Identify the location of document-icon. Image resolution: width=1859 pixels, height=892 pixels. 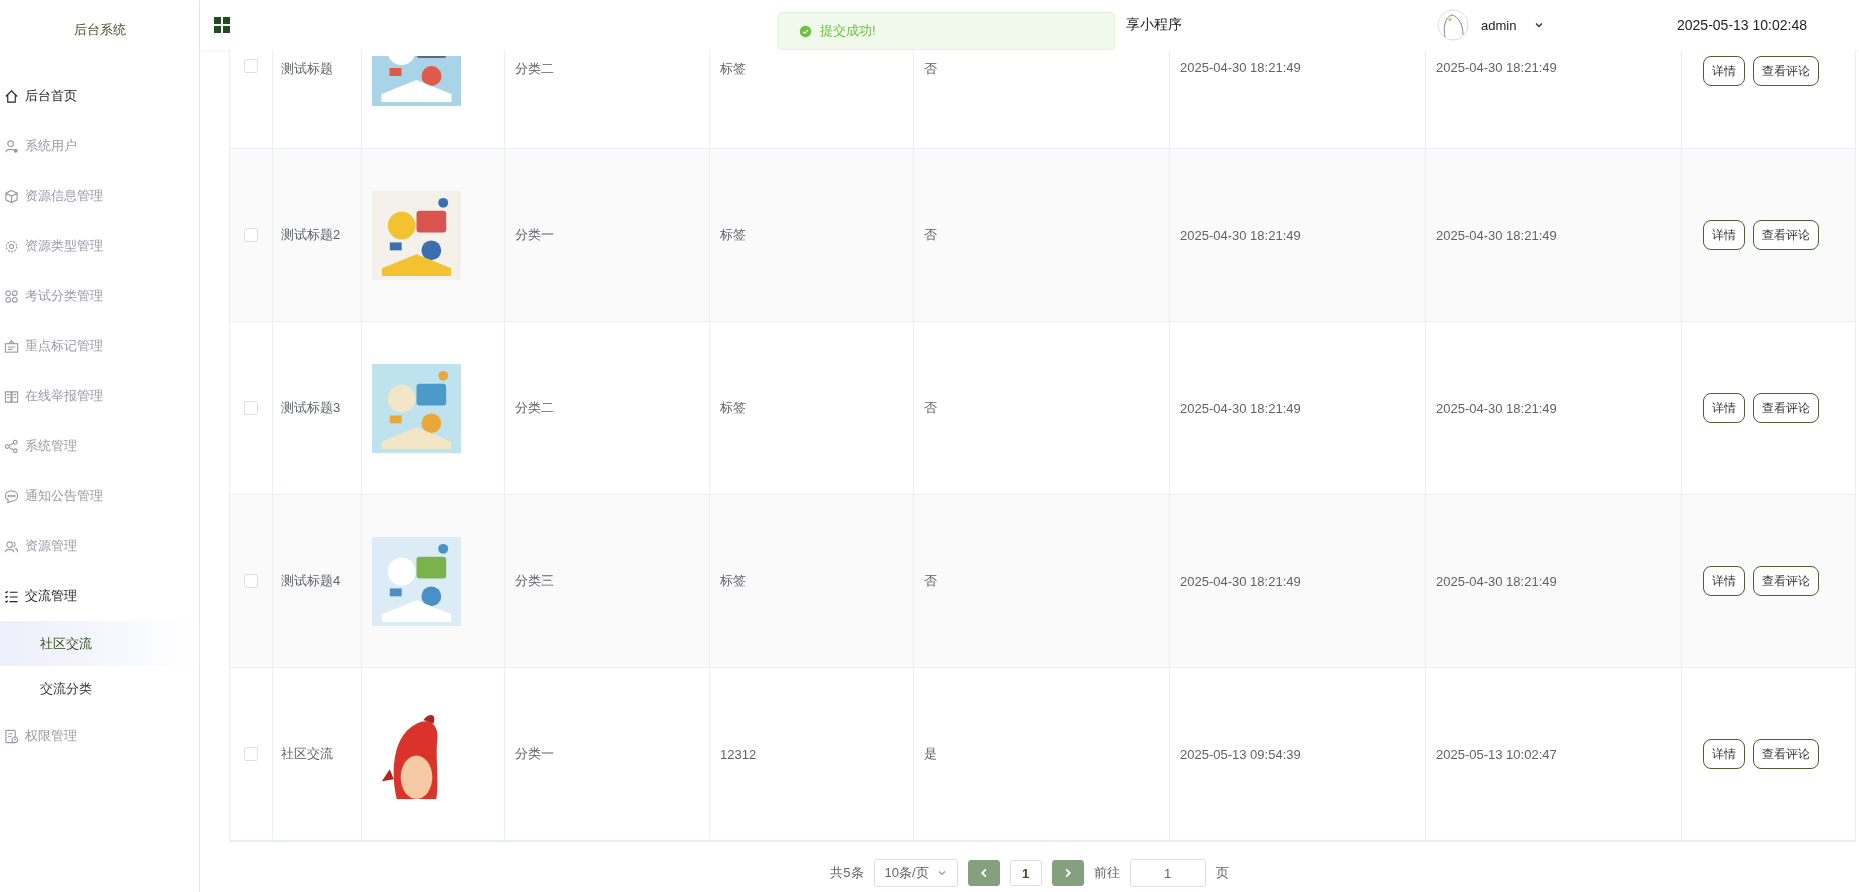
(11, 736).